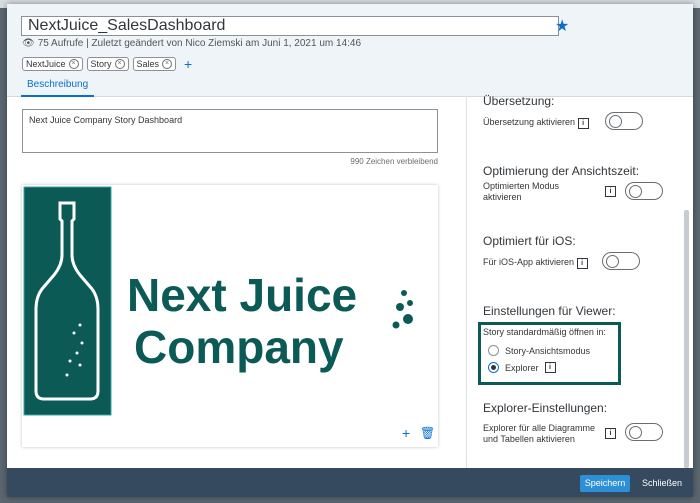 This screenshot has height=503, width=700. What do you see at coordinates (544, 332) in the screenshot?
I see `viewer-open-label: Story standardmäßig öffnen in:` at bounding box center [544, 332].